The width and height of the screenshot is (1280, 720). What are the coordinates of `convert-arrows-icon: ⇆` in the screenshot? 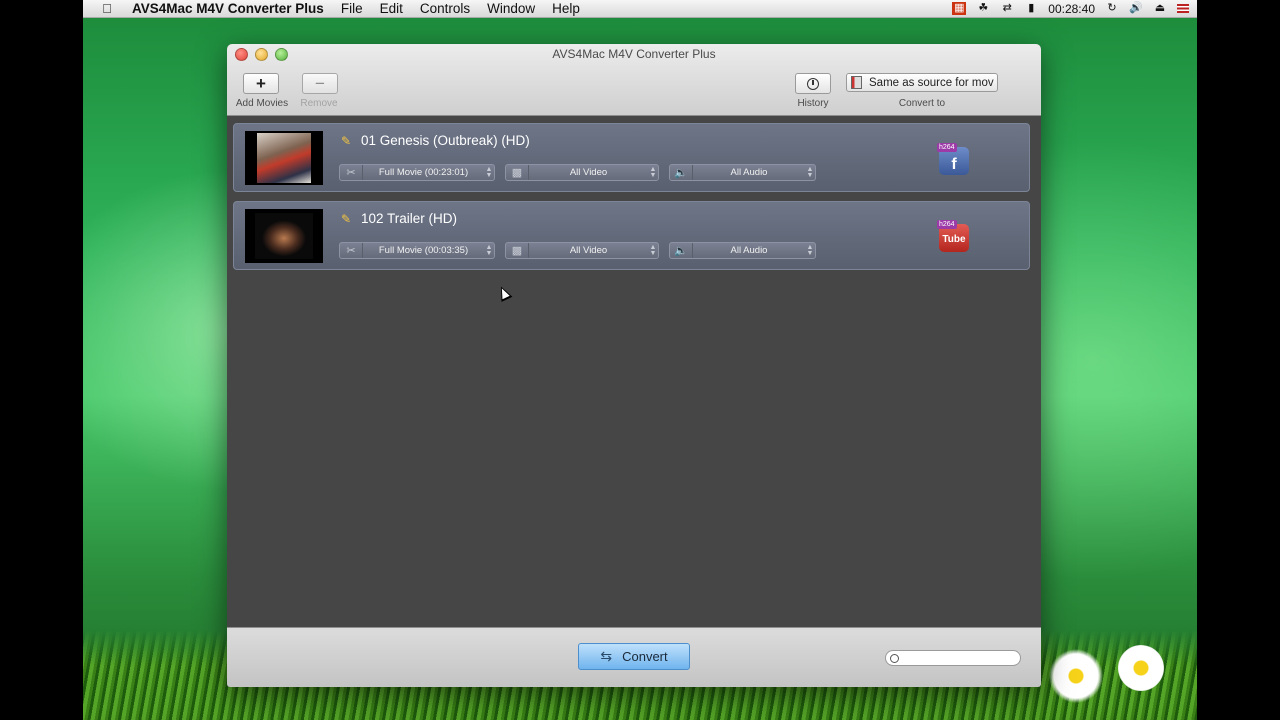 It's located at (606, 656).